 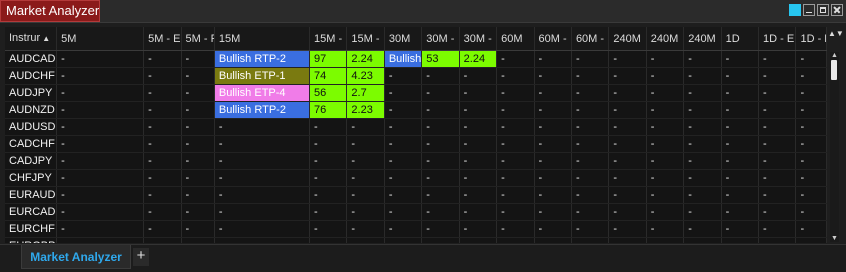 I want to click on table-row: CHFJPY - - - - - - - - - - - - - - - - - -, so click(x=416, y=178).